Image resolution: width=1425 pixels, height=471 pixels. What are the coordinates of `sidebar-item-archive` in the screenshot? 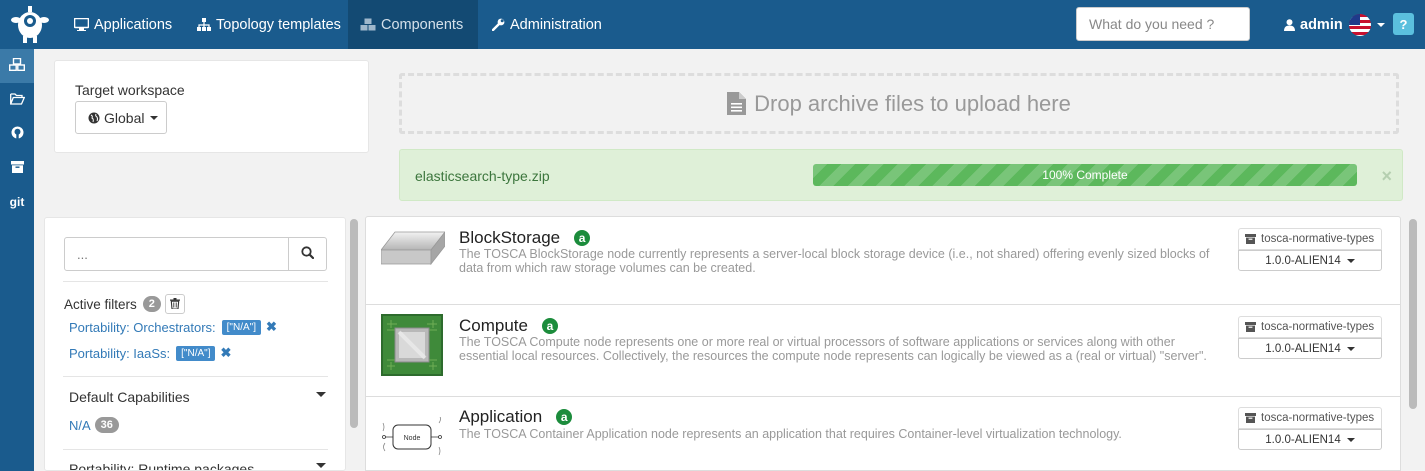 It's located at (17, 168).